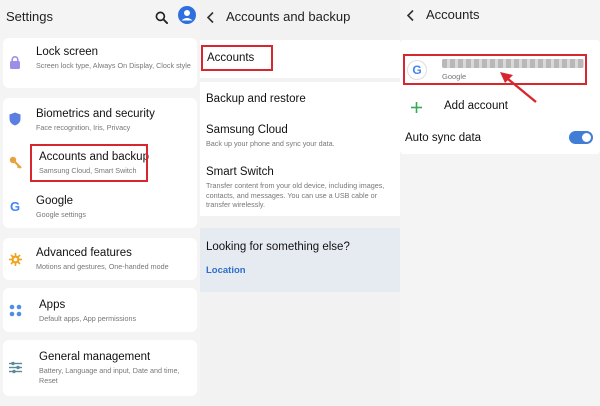  I want to click on plus-icon, so click(416, 107).